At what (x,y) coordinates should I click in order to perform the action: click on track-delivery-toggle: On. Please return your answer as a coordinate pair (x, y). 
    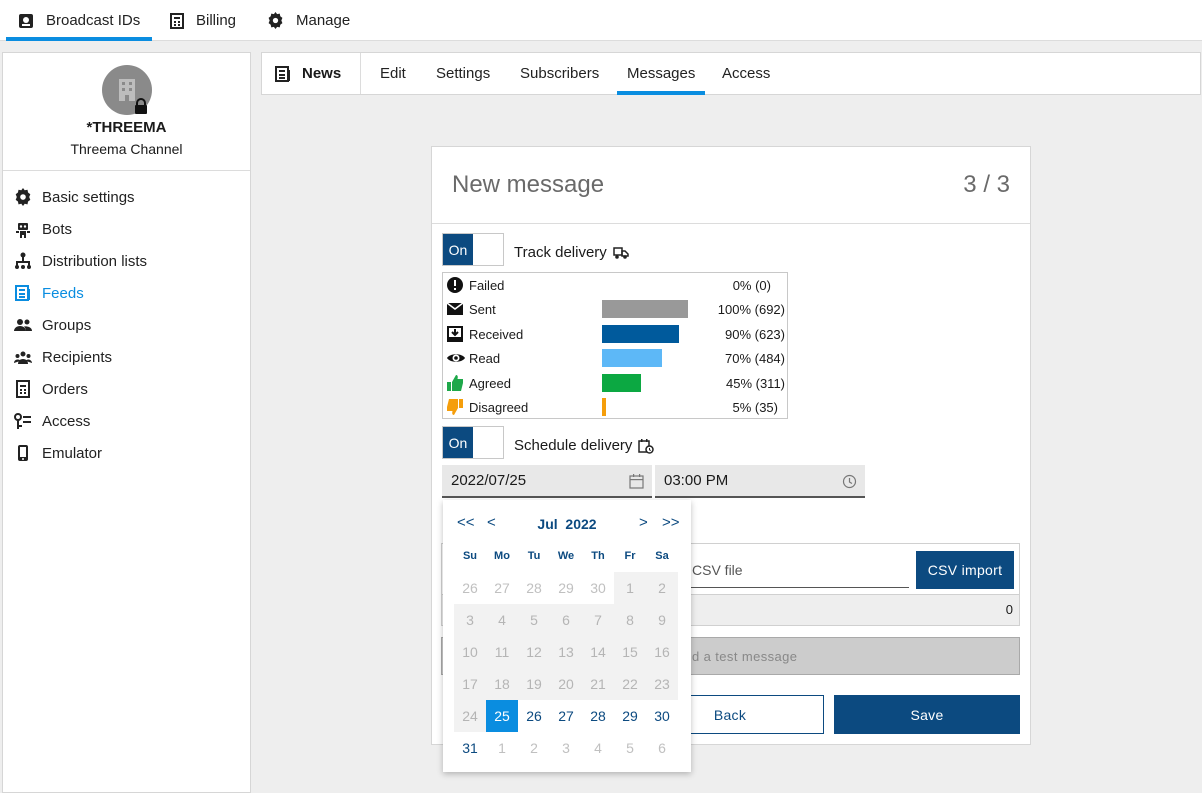
    Looking at the image, I should click on (473, 249).